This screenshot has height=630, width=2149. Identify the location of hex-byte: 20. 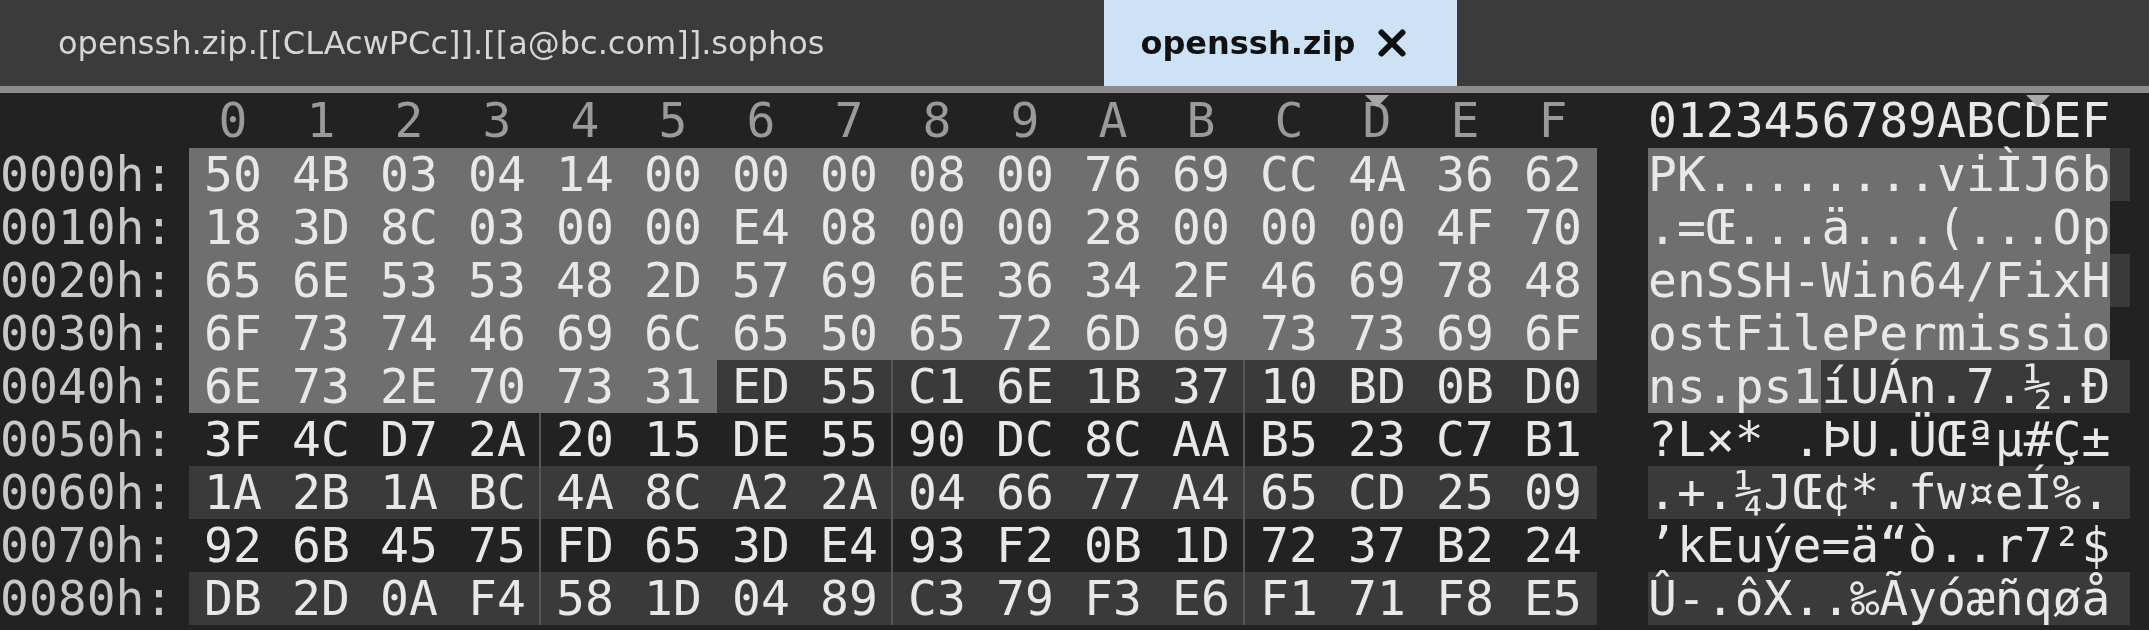
(585, 439).